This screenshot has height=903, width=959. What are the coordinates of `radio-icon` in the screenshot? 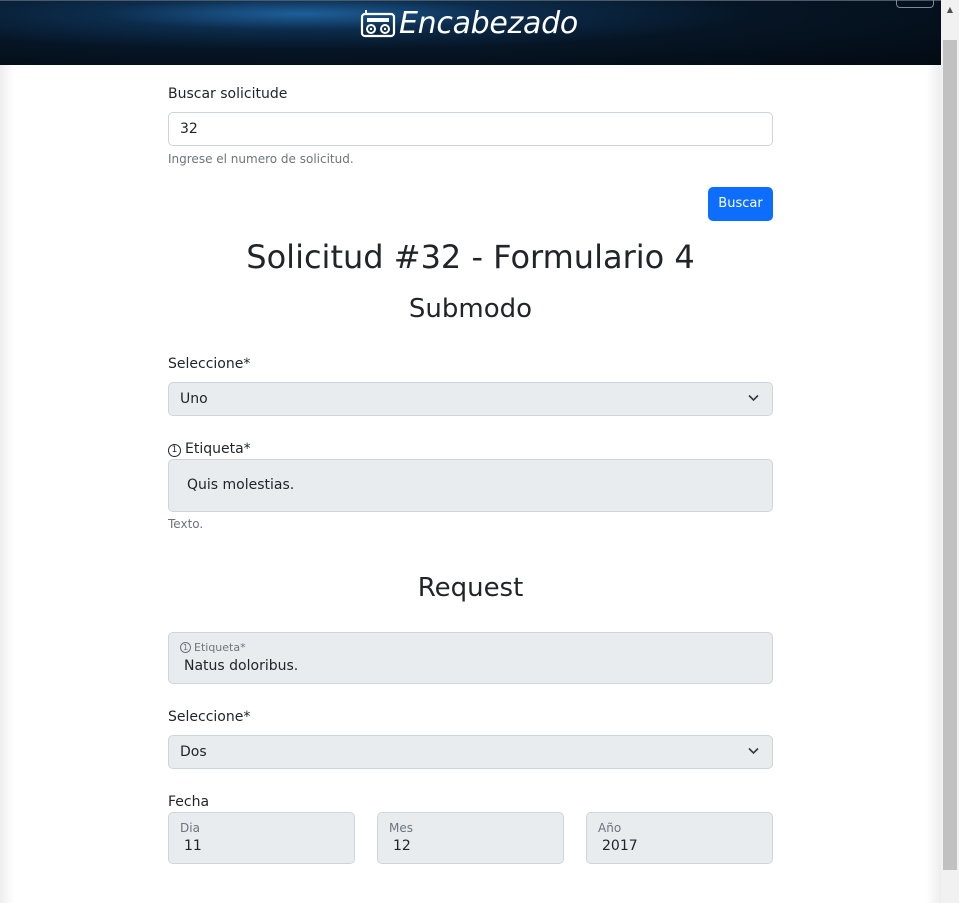 It's located at (378, 24).